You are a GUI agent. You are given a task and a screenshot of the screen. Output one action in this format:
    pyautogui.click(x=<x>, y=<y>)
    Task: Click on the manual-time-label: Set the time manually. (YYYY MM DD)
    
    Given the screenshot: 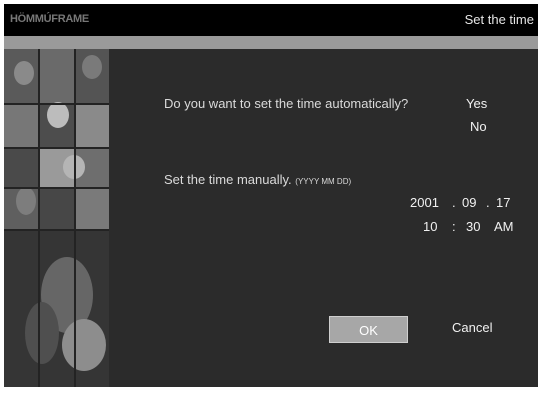 What is the action you would take?
    pyautogui.click(x=257, y=179)
    